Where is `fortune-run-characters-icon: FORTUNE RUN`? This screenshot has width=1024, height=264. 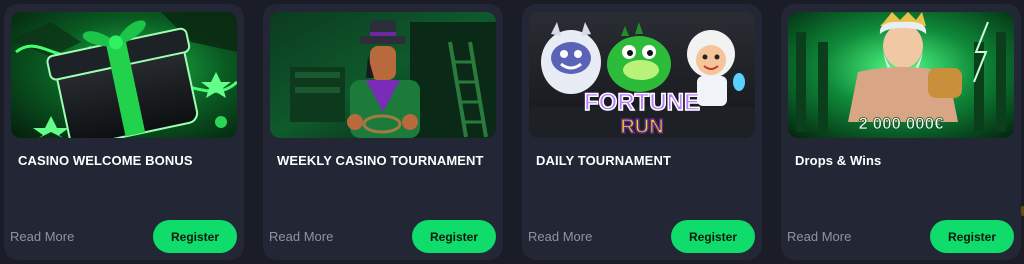 fortune-run-characters-icon: FORTUNE RUN is located at coordinates (642, 75).